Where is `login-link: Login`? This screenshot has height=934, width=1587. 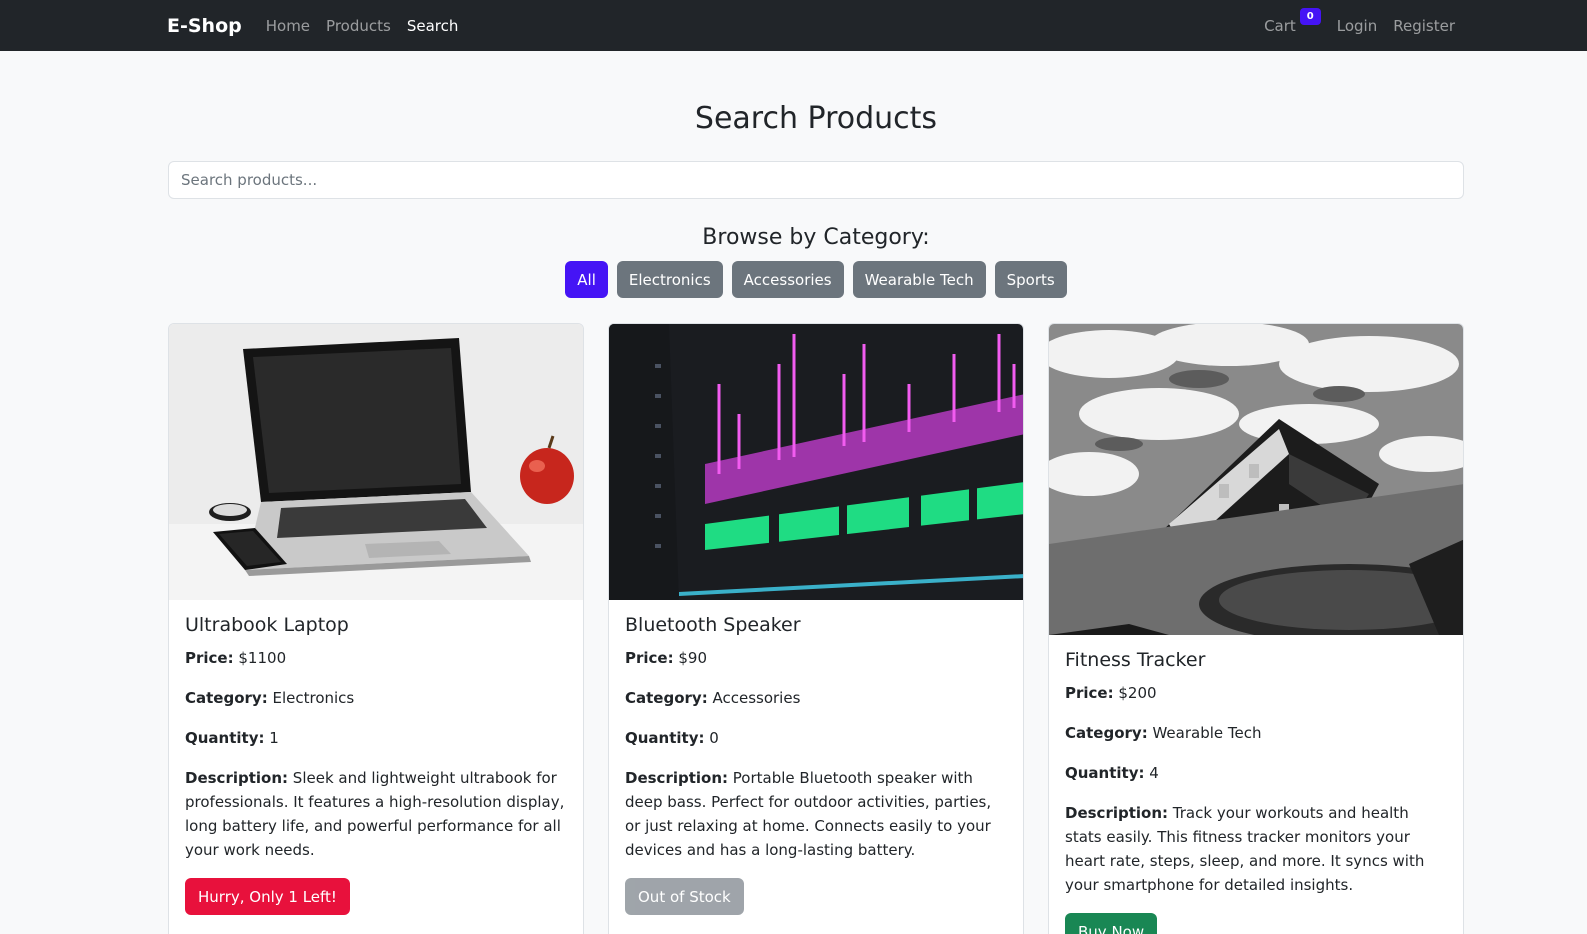 login-link: Login is located at coordinates (1357, 26).